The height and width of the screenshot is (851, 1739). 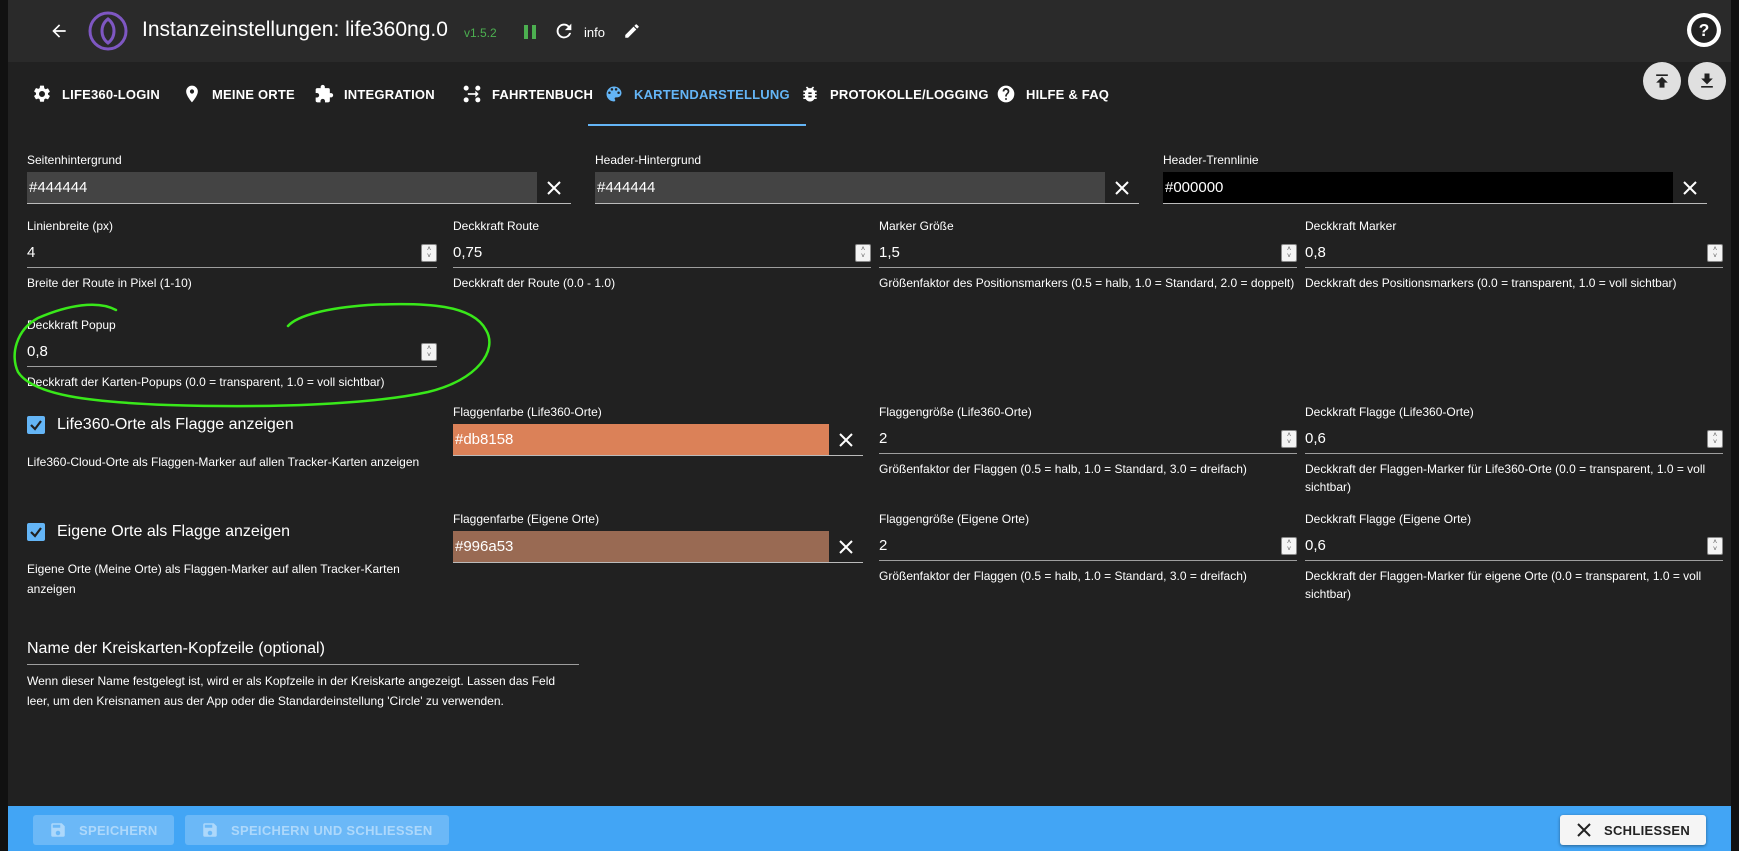 I want to click on back-button, so click(x=59, y=31).